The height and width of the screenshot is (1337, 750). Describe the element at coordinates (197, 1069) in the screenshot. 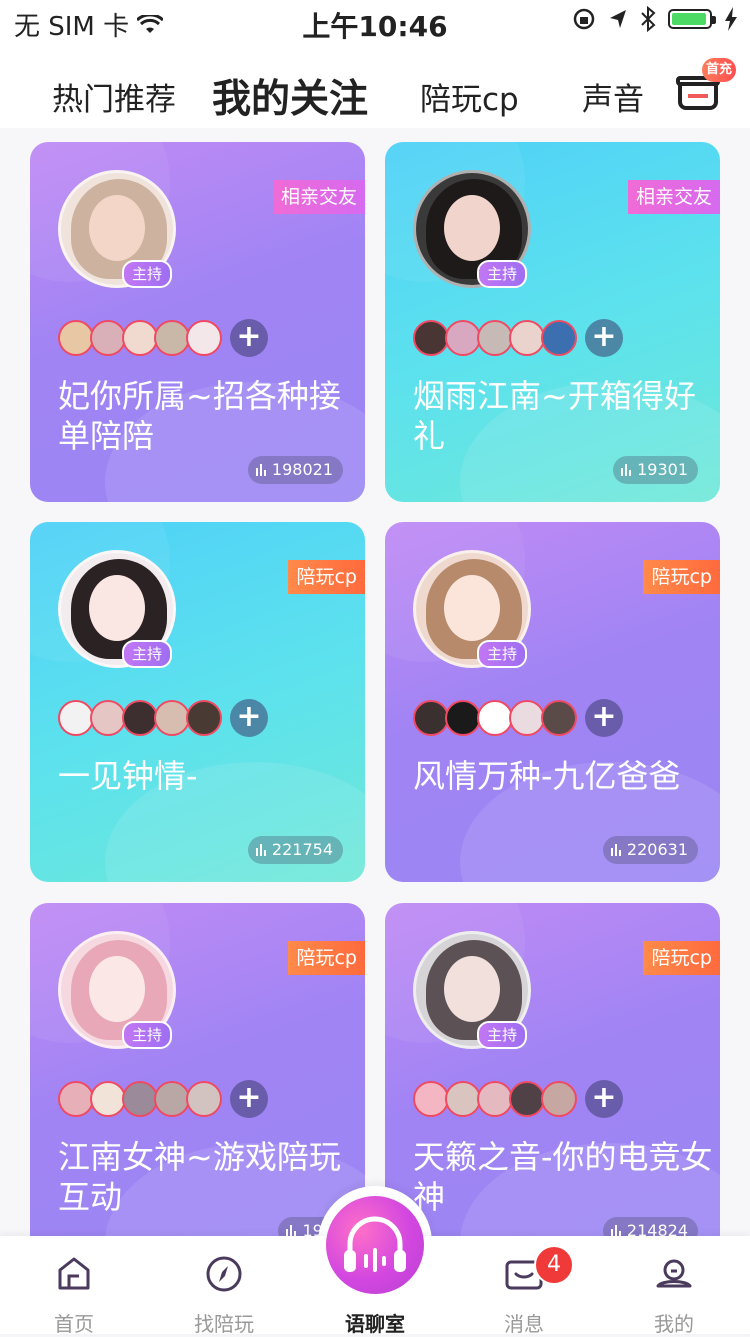

I see `room-card: 主持 陪玩cp + 江南女神~游戏陪玩互动 192` at that location.